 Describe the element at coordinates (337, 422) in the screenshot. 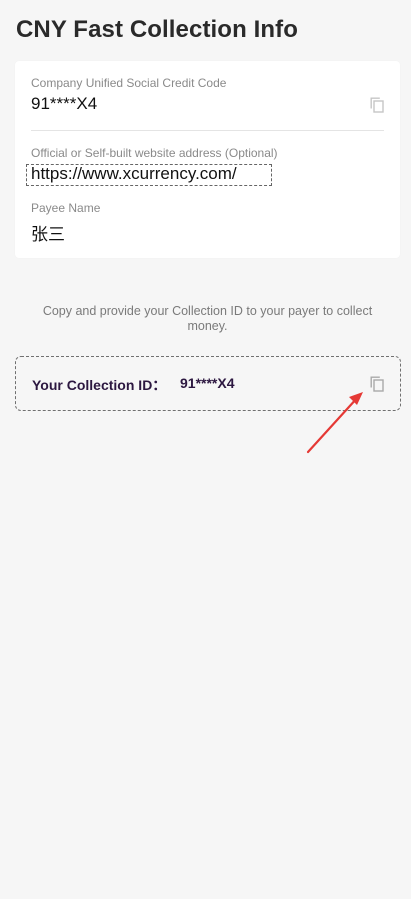

I see `red-arrow-icon` at that location.